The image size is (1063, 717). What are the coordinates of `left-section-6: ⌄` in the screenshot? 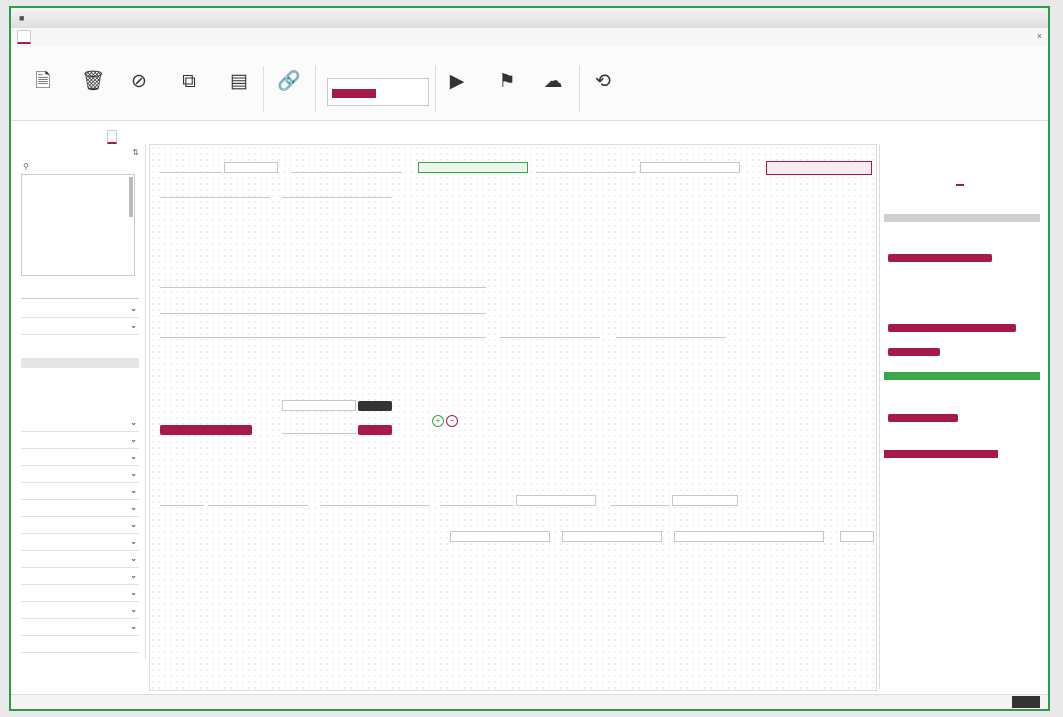 It's located at (80, 476).